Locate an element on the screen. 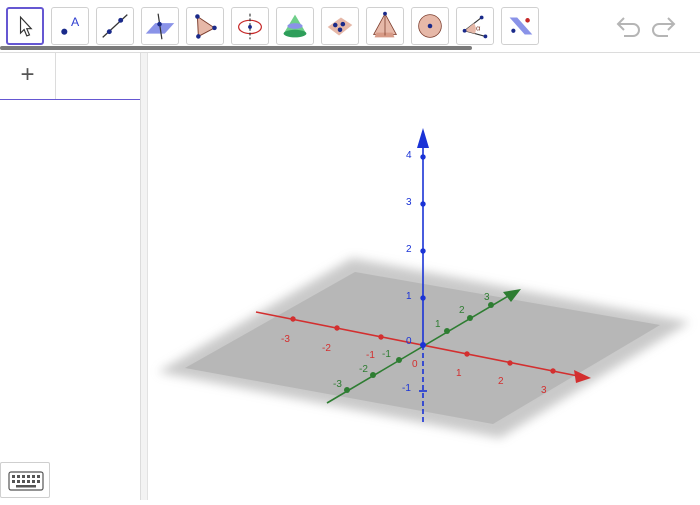 This screenshot has height=505, width=700. sphere-tool-icon is located at coordinates (430, 26).